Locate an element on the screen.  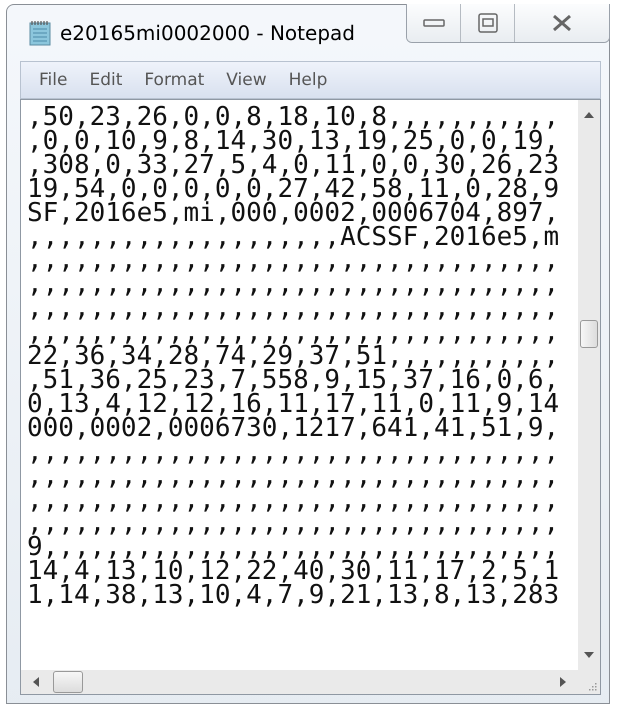
text-line: 0,13,4,12,12,16,11,17,11,0,11,9,14 is located at coordinates (293, 404).